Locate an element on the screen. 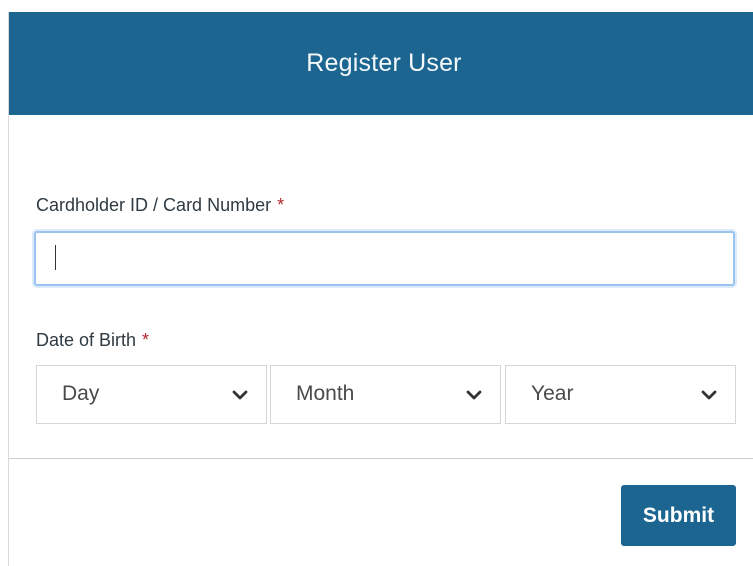 The image size is (753, 566). cardholder-label: Cardholder ID / Card Number * is located at coordinates (160, 205).